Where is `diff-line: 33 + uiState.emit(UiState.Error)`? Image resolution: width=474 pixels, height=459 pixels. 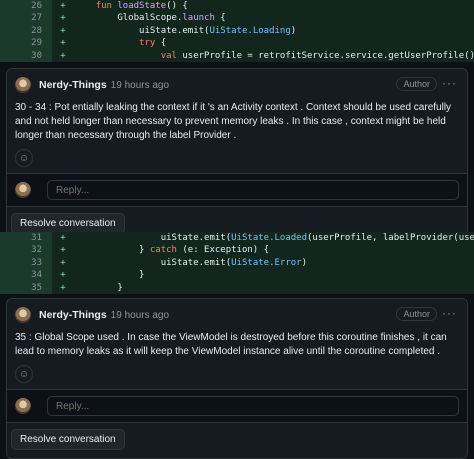
diff-line: 33 + uiState.emit(UiState.Error) is located at coordinates (237, 263).